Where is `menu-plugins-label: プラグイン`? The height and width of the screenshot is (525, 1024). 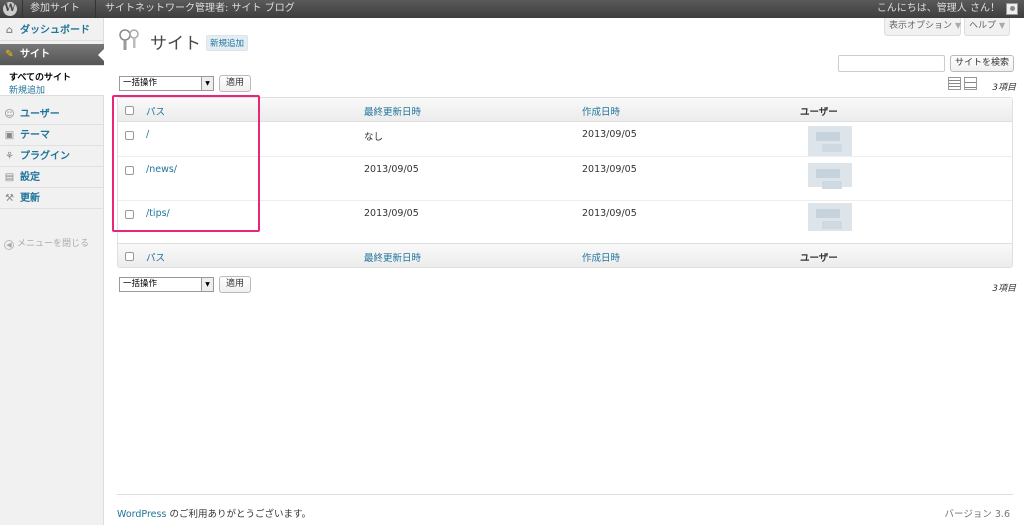
menu-plugins-label: プラグイン is located at coordinates (45, 156).